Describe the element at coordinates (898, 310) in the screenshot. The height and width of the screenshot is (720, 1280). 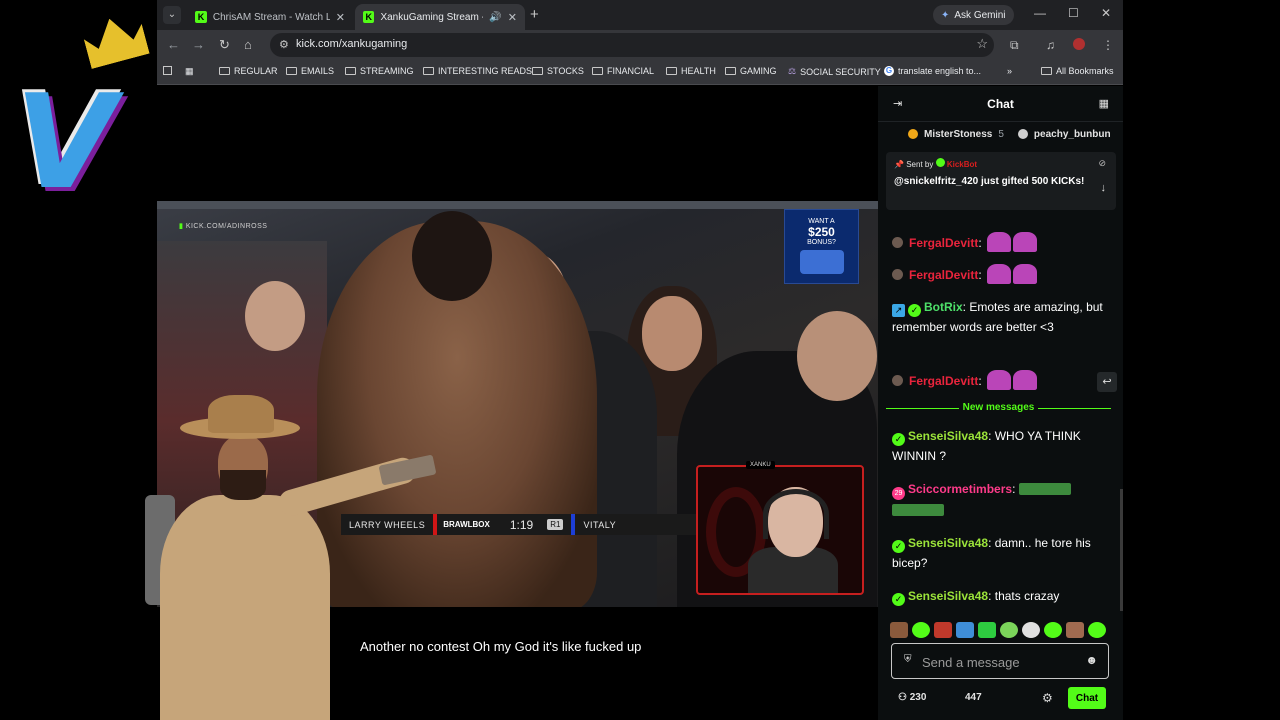
I see `bot-badge-icon: ↗` at that location.